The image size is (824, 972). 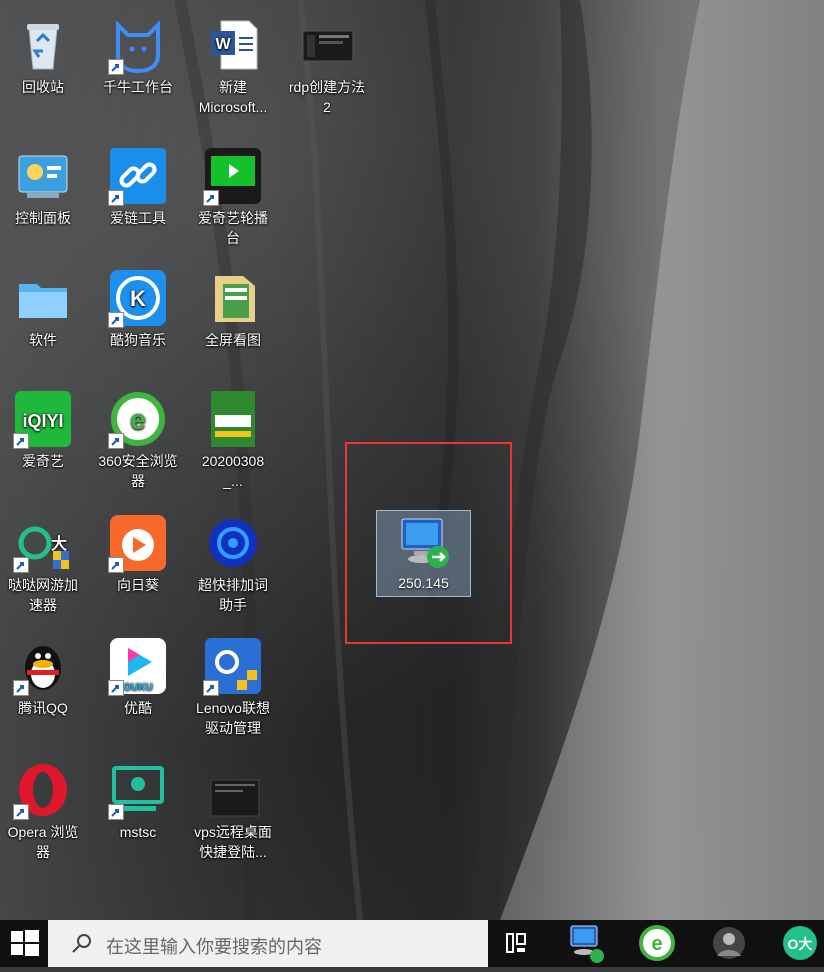 I want to click on desktop-icon-sunflower: 向日葵, so click(x=138, y=554).